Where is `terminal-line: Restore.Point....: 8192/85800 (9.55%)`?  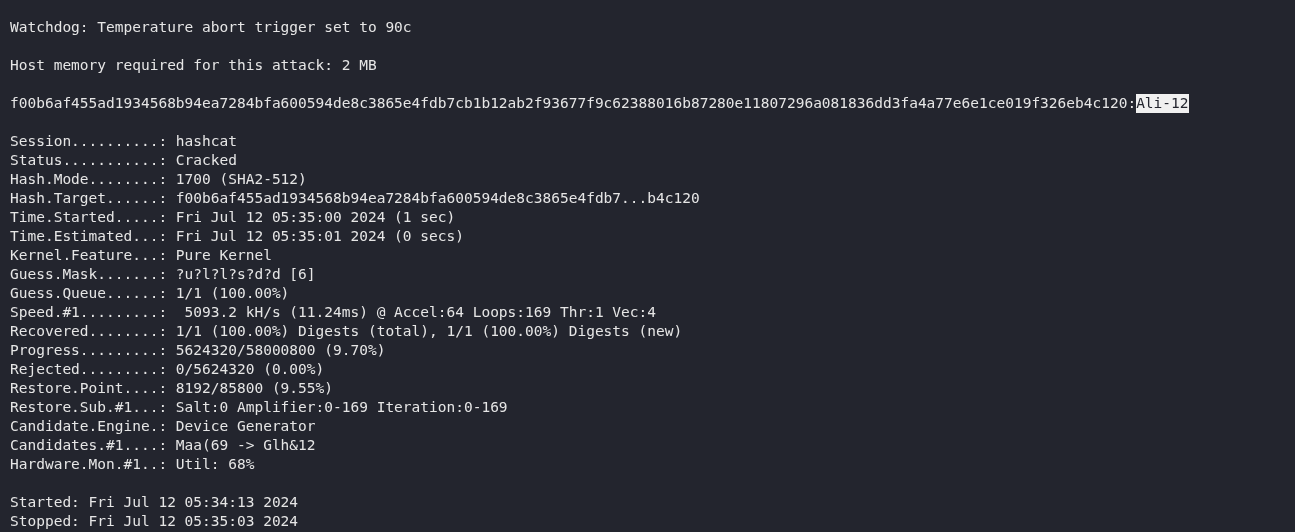 terminal-line: Restore.Point....: 8192/85800 (9.55%) is located at coordinates (172, 388).